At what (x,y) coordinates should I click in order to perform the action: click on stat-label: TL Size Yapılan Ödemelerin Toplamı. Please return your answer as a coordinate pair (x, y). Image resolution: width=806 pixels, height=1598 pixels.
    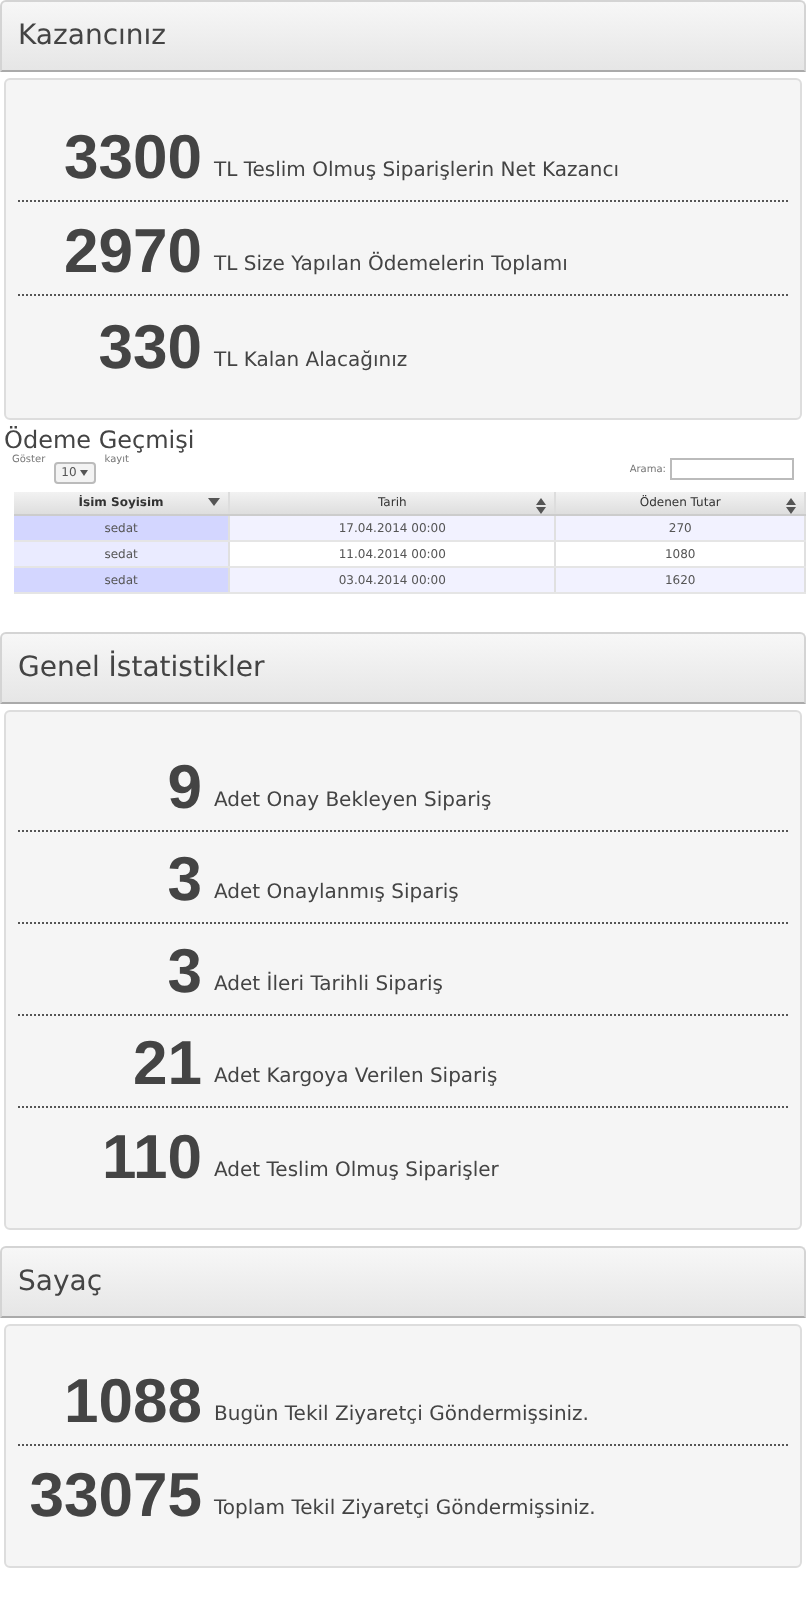
    Looking at the image, I should click on (391, 265).